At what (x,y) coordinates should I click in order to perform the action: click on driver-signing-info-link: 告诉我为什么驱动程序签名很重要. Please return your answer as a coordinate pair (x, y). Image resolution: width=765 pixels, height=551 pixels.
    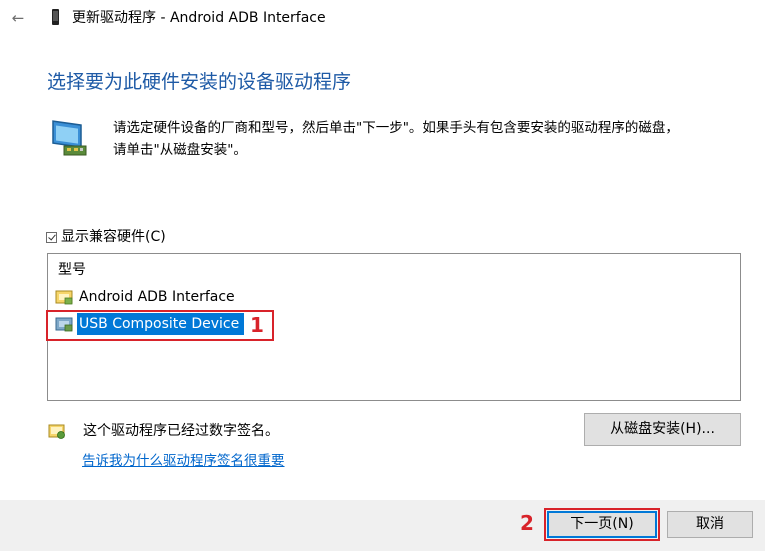
    Looking at the image, I should click on (183, 461).